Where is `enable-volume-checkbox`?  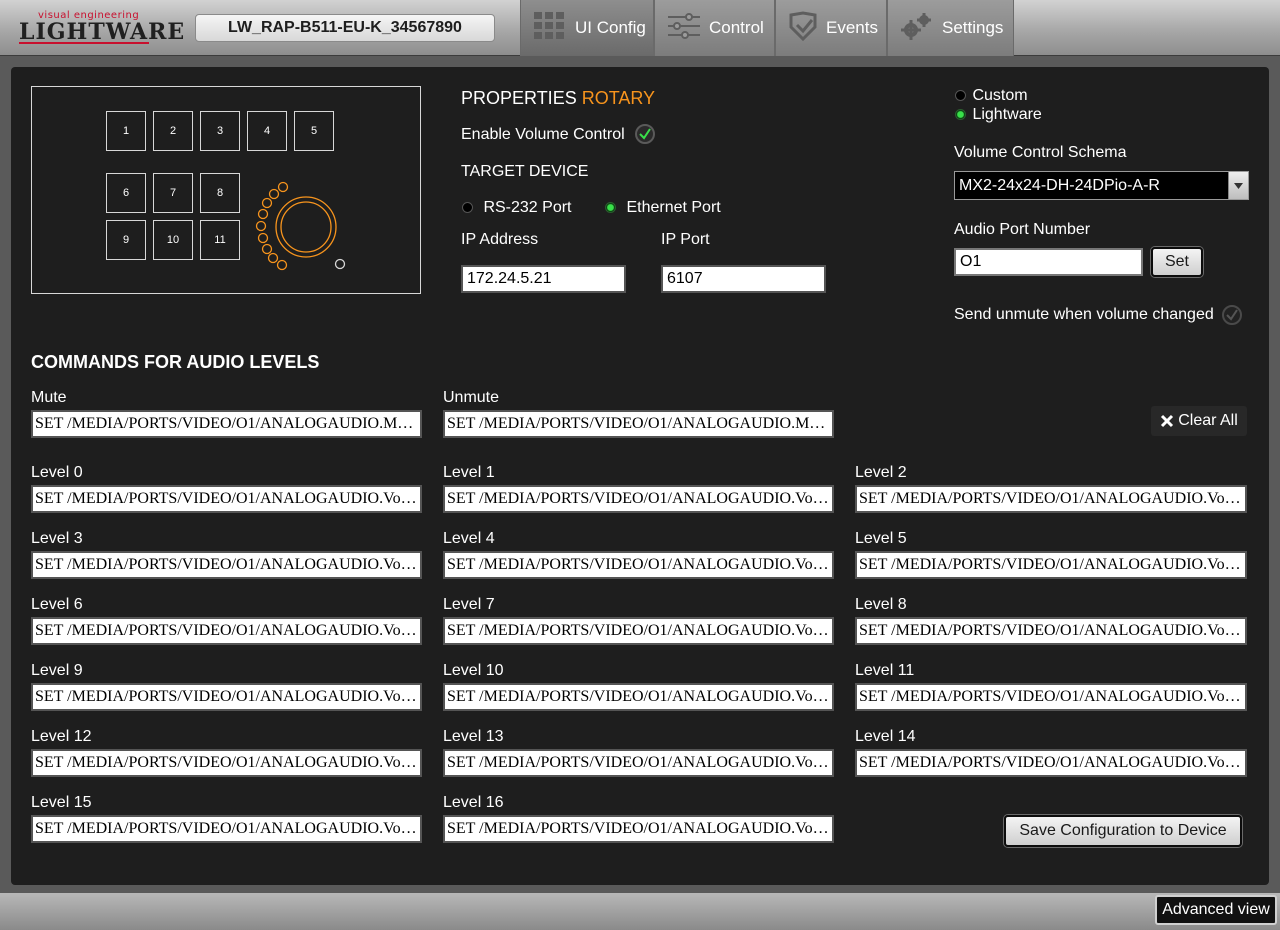 enable-volume-checkbox is located at coordinates (645, 134).